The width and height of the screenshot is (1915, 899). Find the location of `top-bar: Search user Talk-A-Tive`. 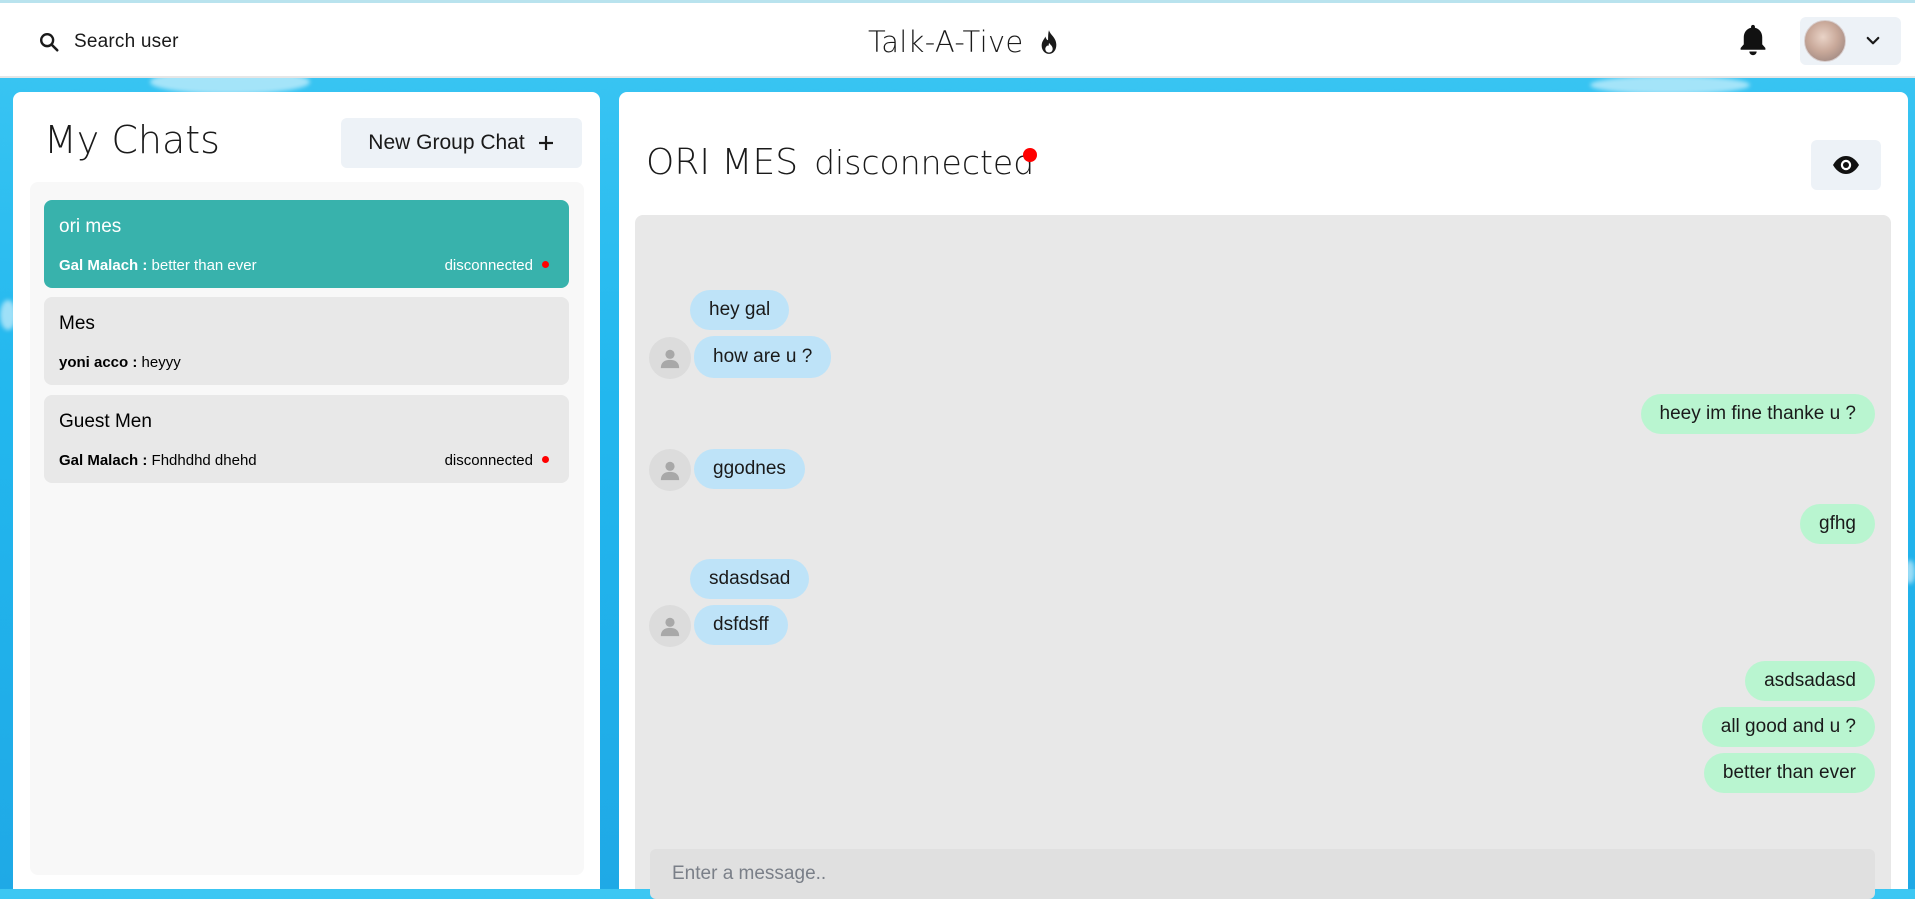

top-bar: Search user Talk-A-Tive is located at coordinates (957, 39).